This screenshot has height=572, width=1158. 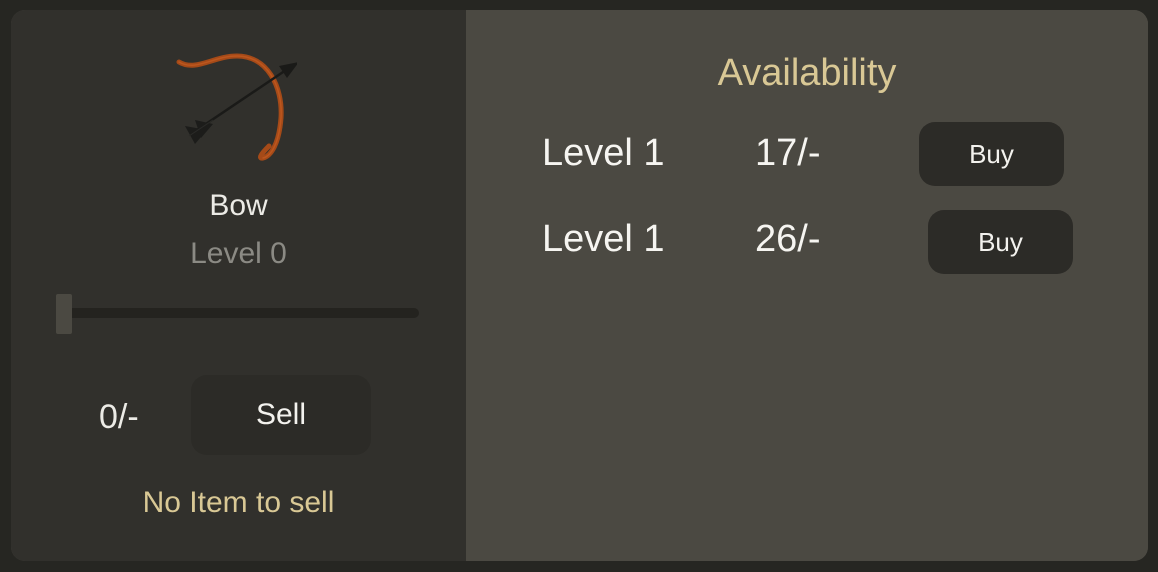 What do you see at coordinates (281, 415) in the screenshot?
I see `sell-button: Sell` at bounding box center [281, 415].